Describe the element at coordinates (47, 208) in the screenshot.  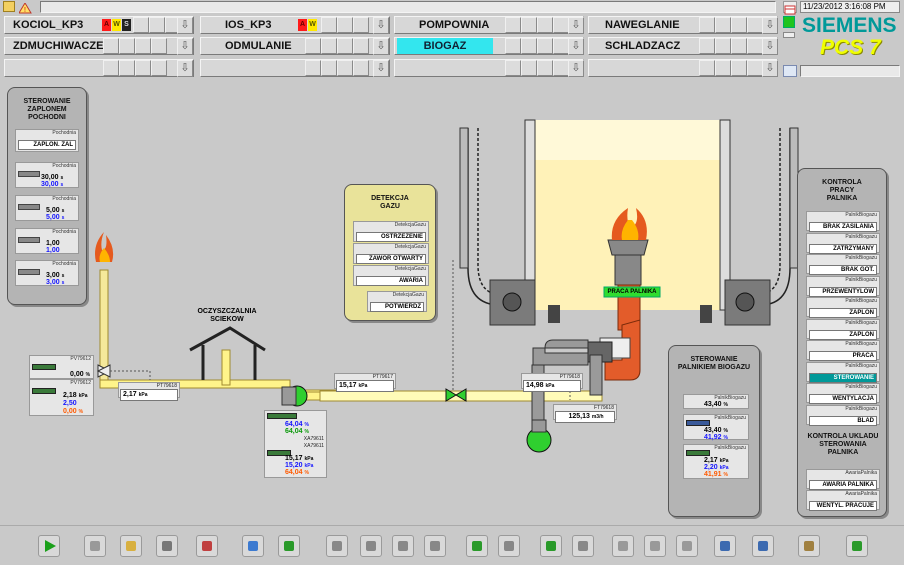
I see `timer-faceplate: Pochodnia 5,00 s 5,00 s` at that location.